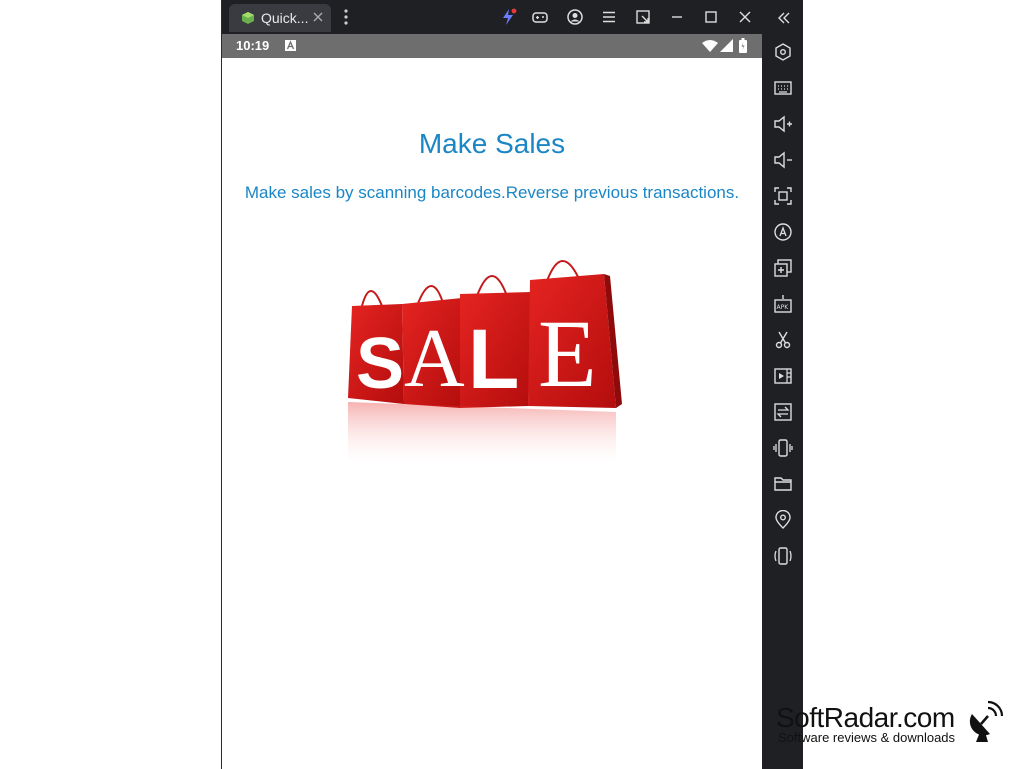  I want to click on menu-icon, so click(609, 17).